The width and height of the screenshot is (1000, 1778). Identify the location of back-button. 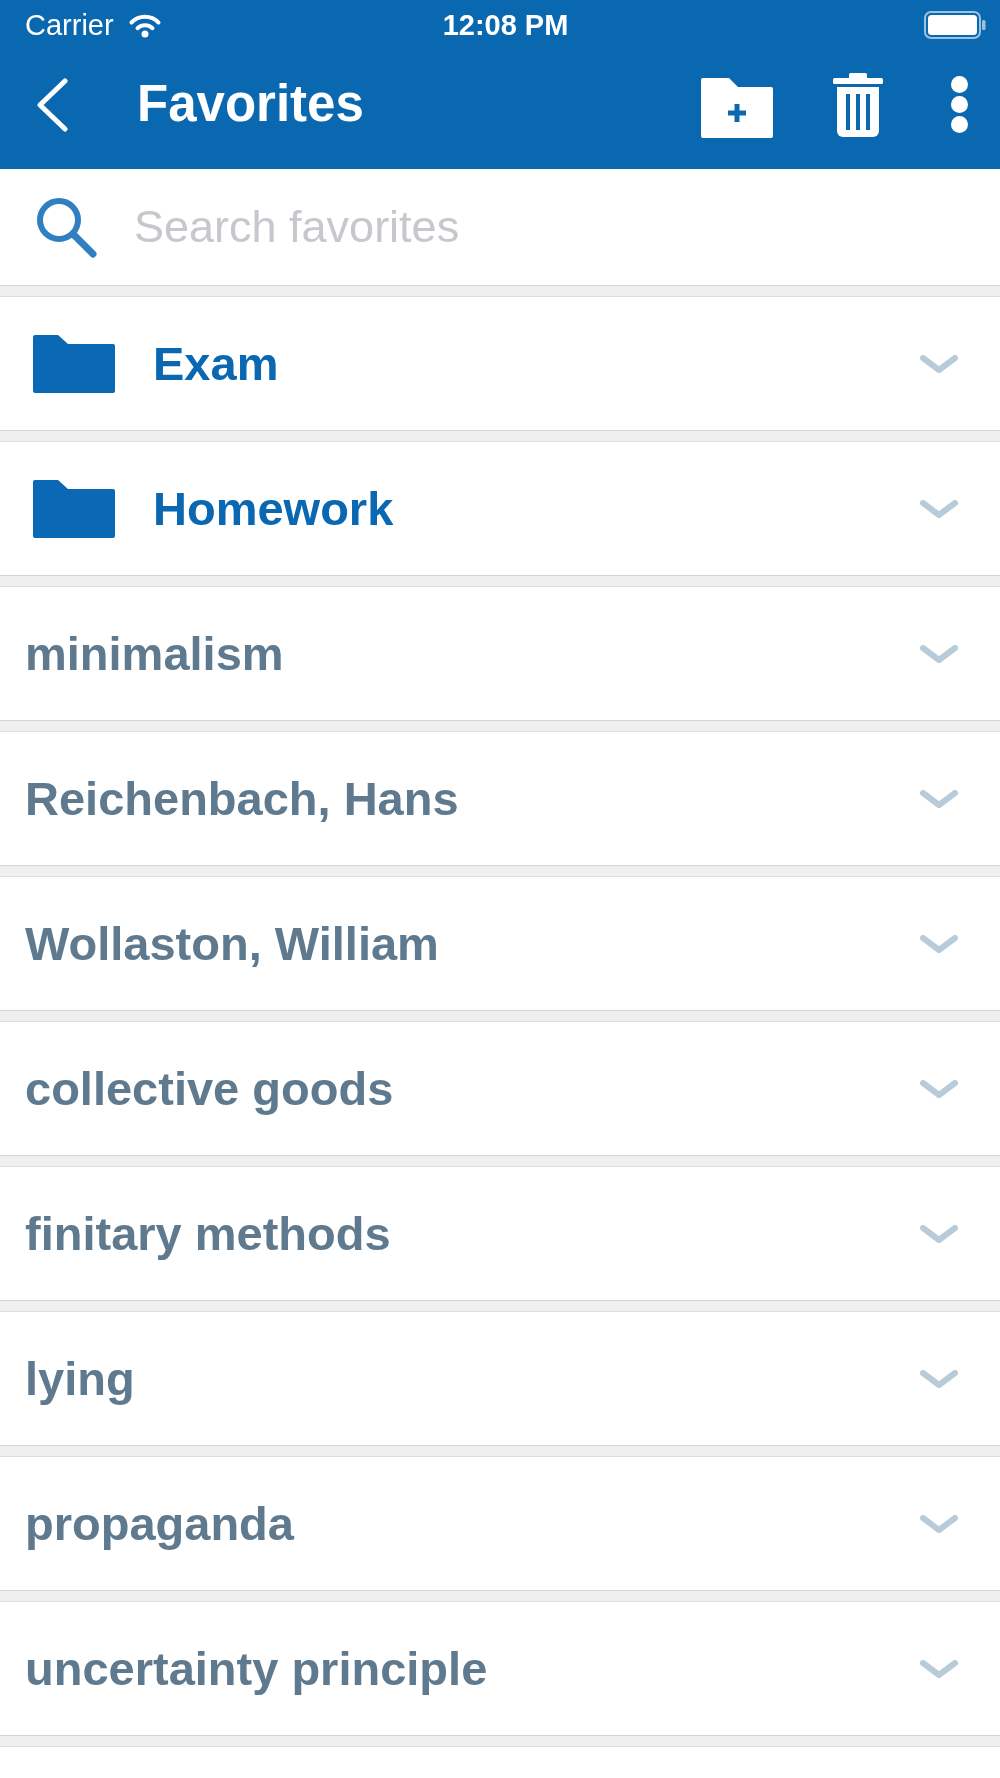
(52, 104).